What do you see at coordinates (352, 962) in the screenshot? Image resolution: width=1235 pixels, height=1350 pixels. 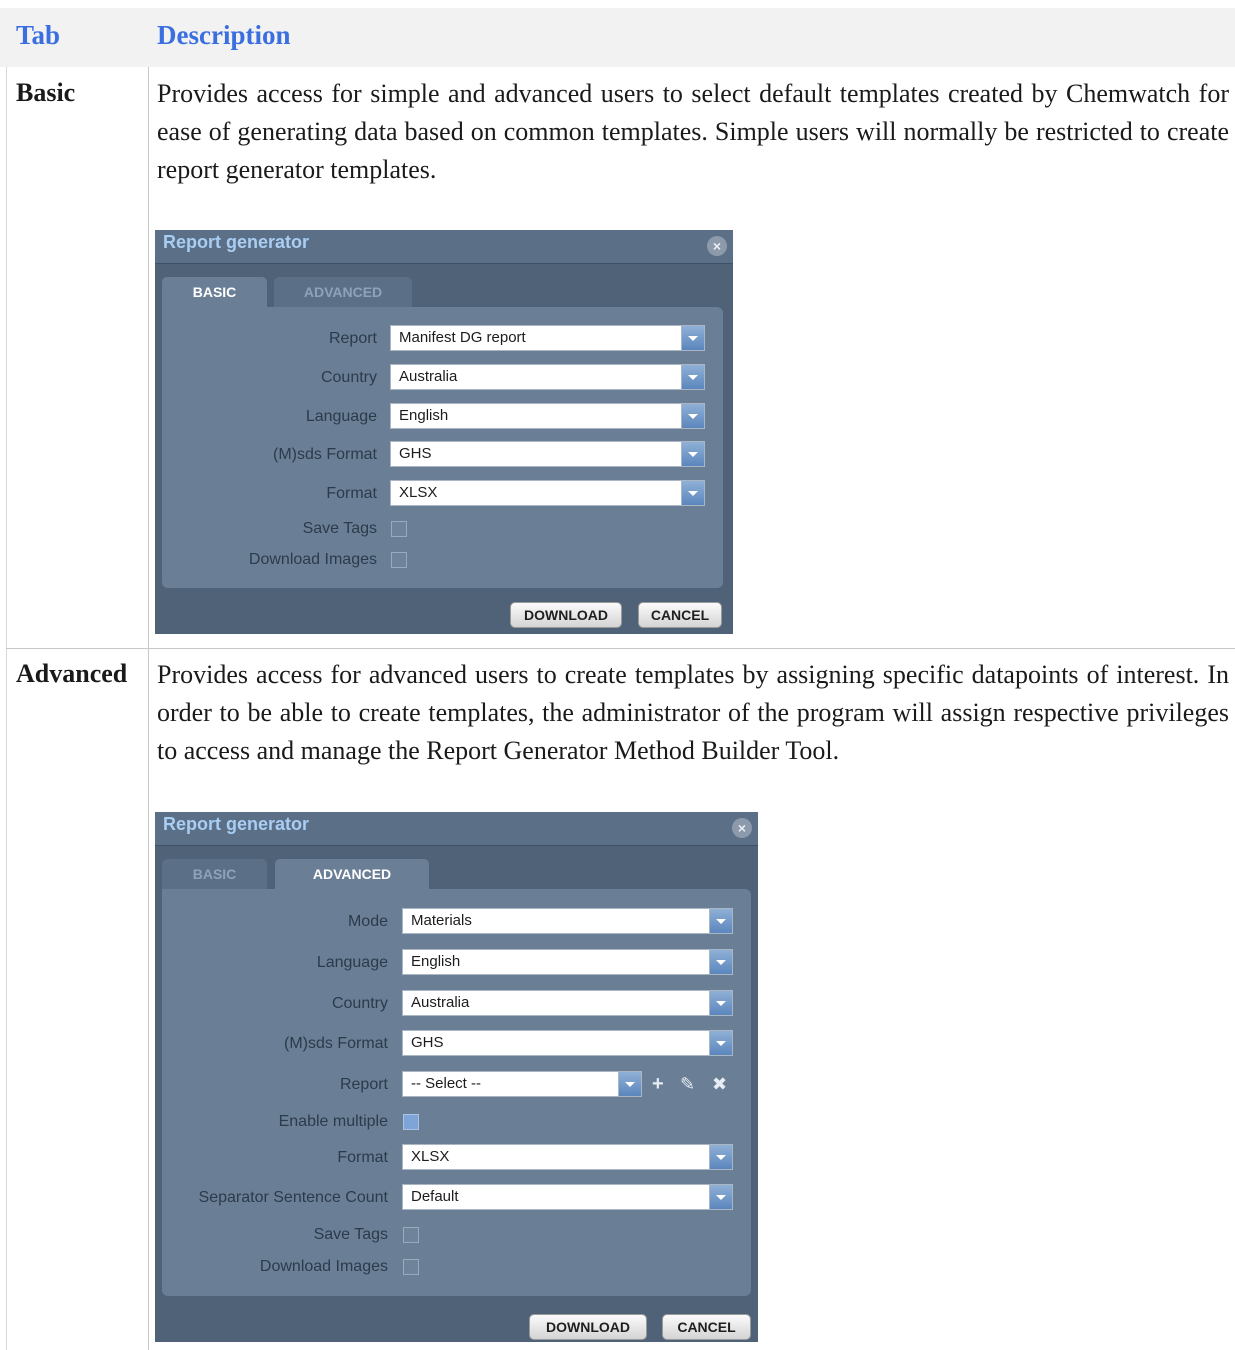 I see `language-label: Language` at bounding box center [352, 962].